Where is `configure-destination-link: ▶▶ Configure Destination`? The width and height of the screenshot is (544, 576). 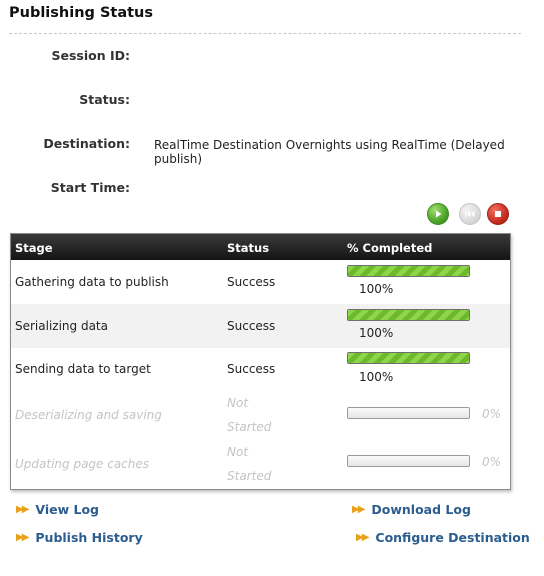 configure-destination-link: ▶▶ Configure Destination is located at coordinates (443, 537).